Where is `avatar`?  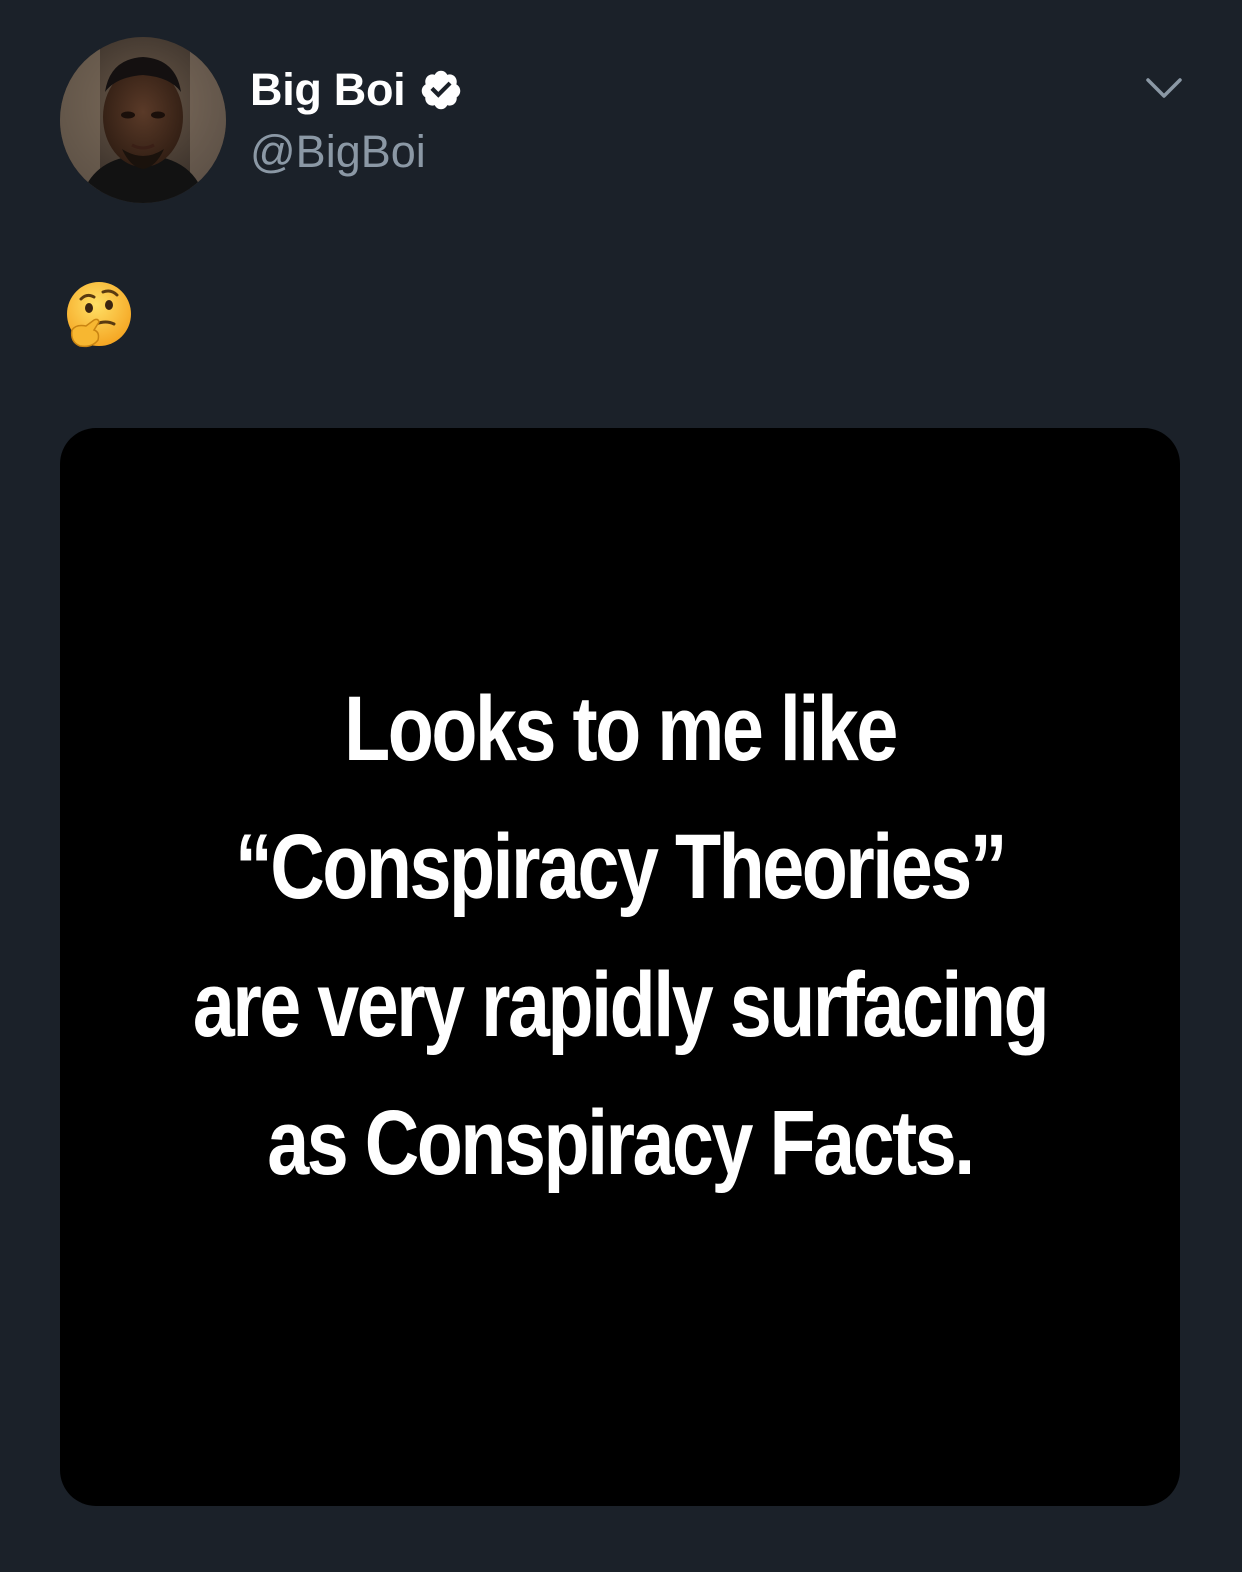 avatar is located at coordinates (143, 120).